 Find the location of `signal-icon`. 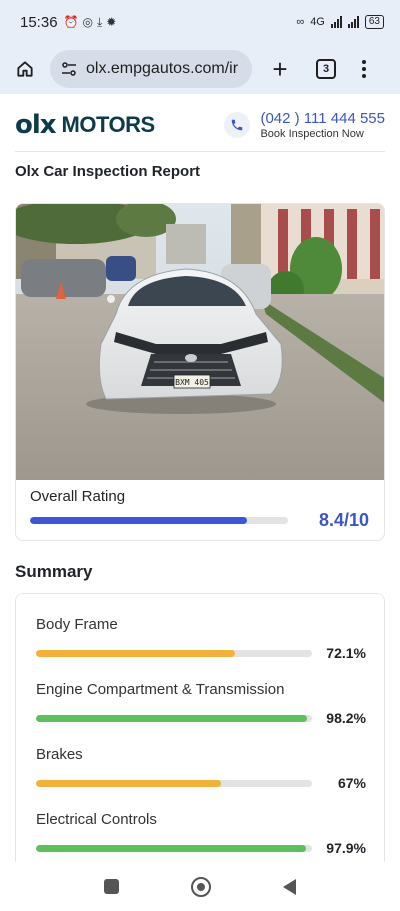

signal-icon is located at coordinates (336, 22).